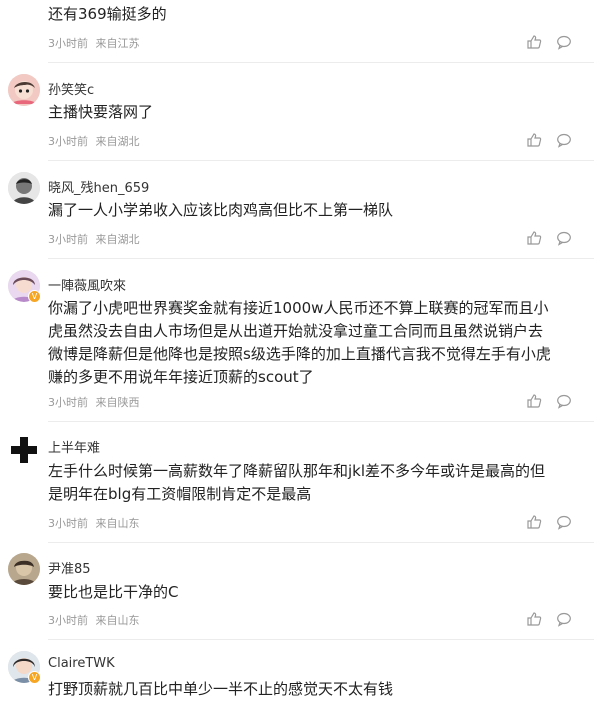  Describe the element at coordinates (299, 354) in the screenshot. I see `comment-text-line: 微博是降薪但是他降也是按照s级选手降的加上直播代言我不觉得左手有小虎` at that location.